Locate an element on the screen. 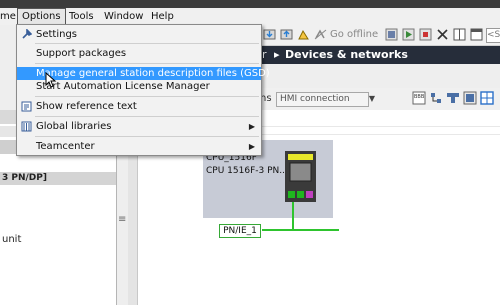 The height and width of the screenshot is (305, 500). io-communication-icon is located at coordinates (470, 98).